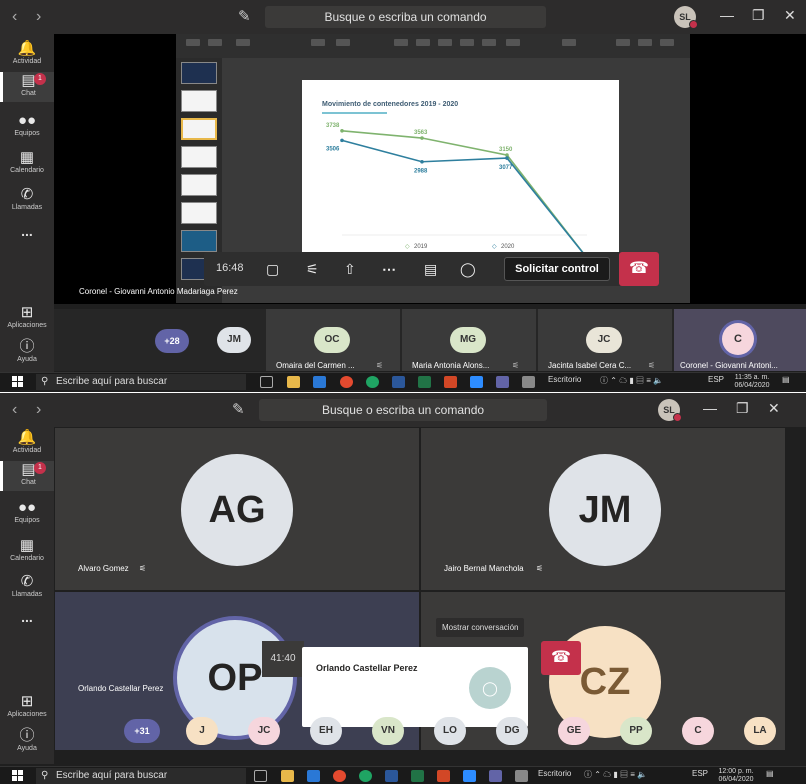  What do you see at coordinates (468, 269) in the screenshot?
I see `participants-icon: ◯` at bounding box center [468, 269].